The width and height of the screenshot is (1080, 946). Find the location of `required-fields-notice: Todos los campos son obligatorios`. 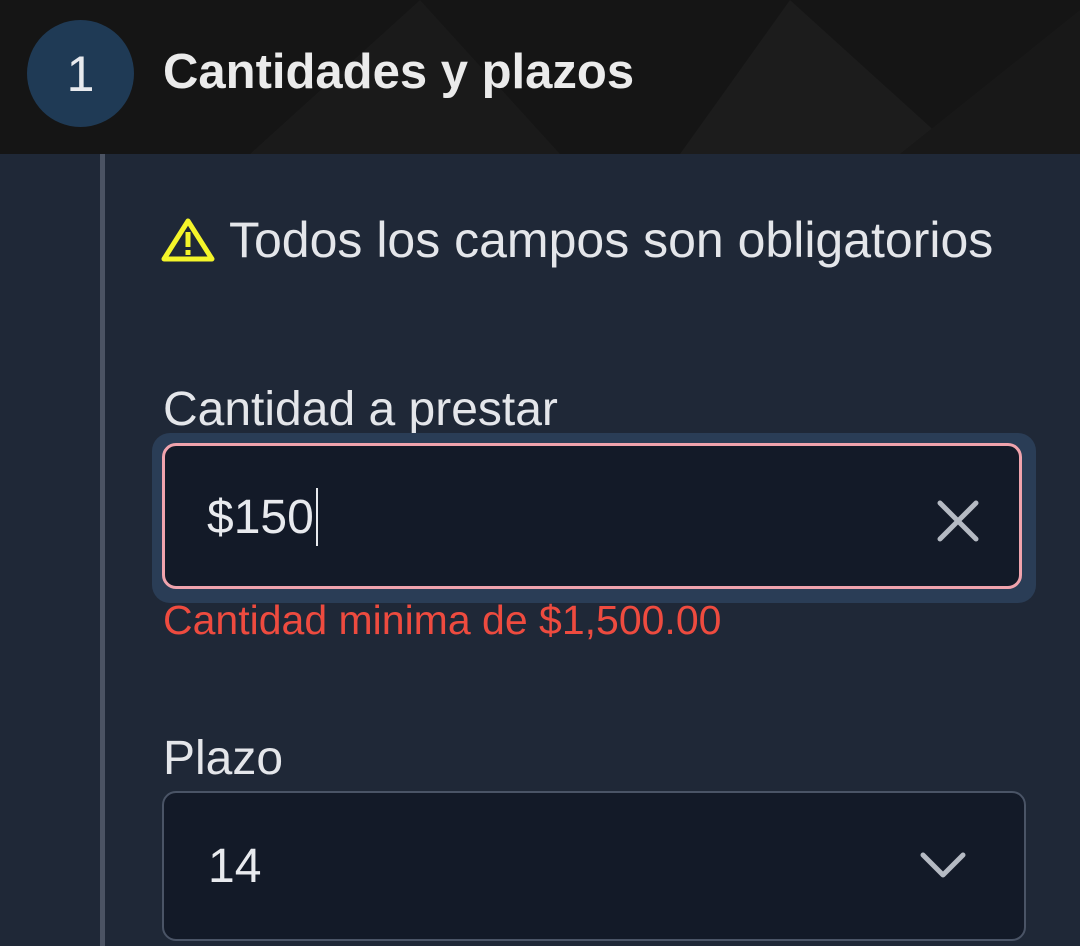

required-fields-notice: Todos los campos son obligatorios is located at coordinates (577, 240).